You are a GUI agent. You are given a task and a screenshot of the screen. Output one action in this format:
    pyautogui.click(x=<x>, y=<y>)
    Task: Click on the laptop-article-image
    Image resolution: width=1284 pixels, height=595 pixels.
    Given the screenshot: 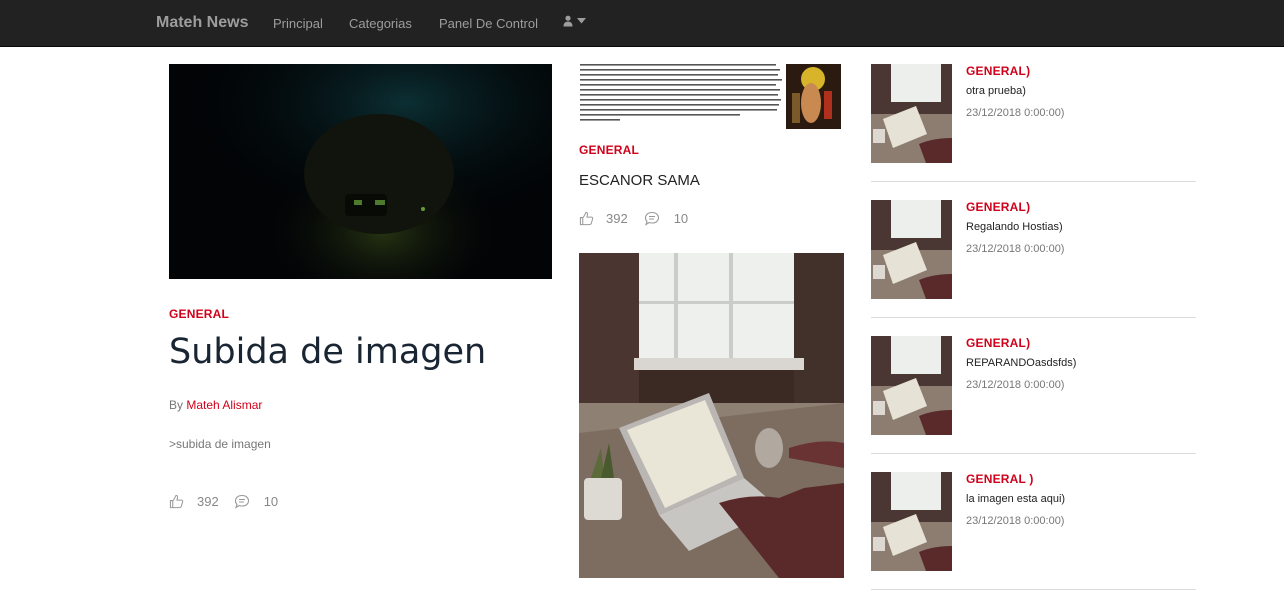 What is the action you would take?
    pyautogui.click(x=711, y=415)
    